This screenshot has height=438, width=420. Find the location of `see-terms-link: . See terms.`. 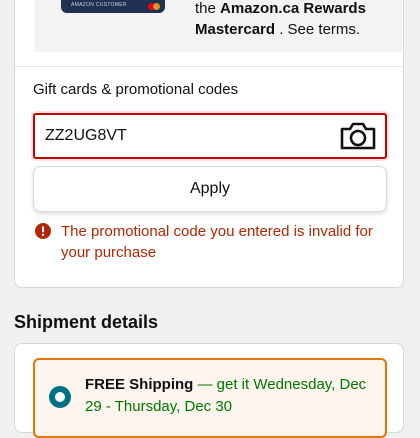

see-terms-link: . See terms. is located at coordinates (317, 29).